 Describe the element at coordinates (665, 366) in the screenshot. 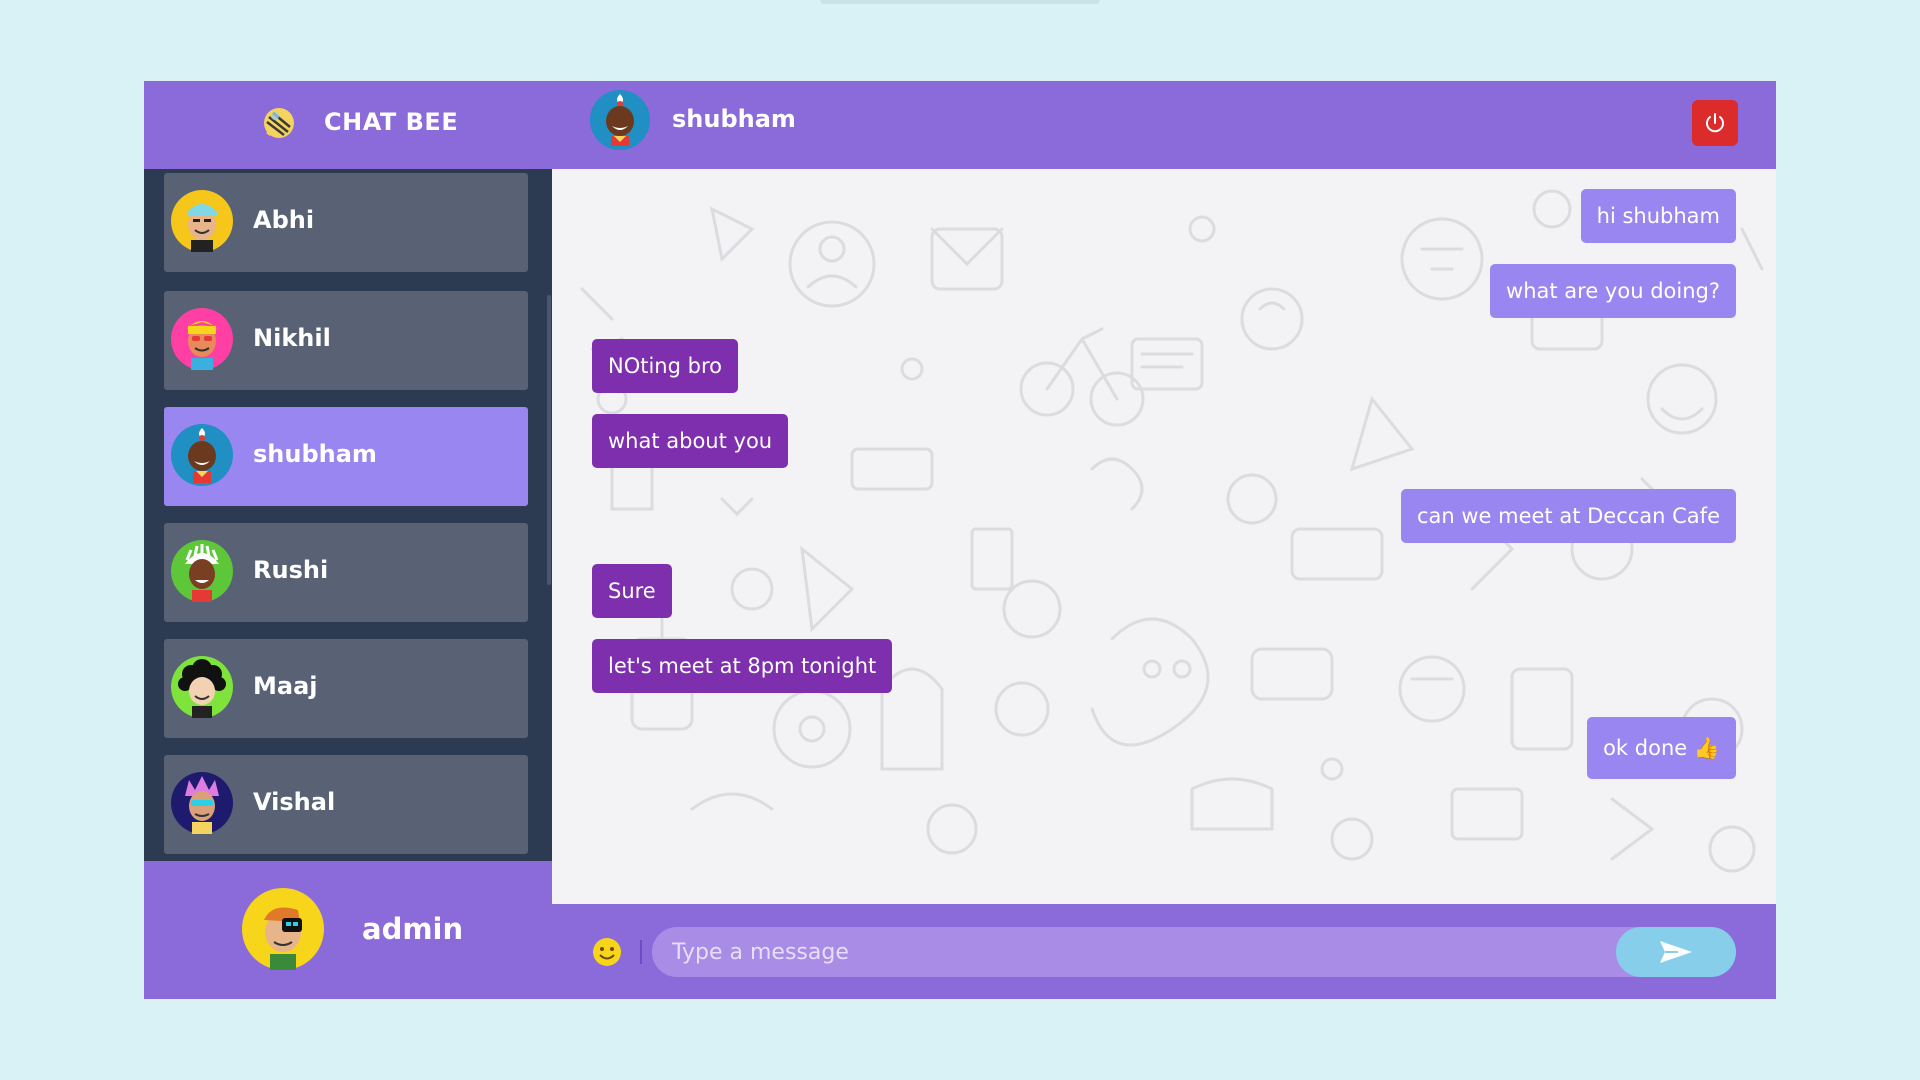

I see `message-incoming: NOting bro` at that location.